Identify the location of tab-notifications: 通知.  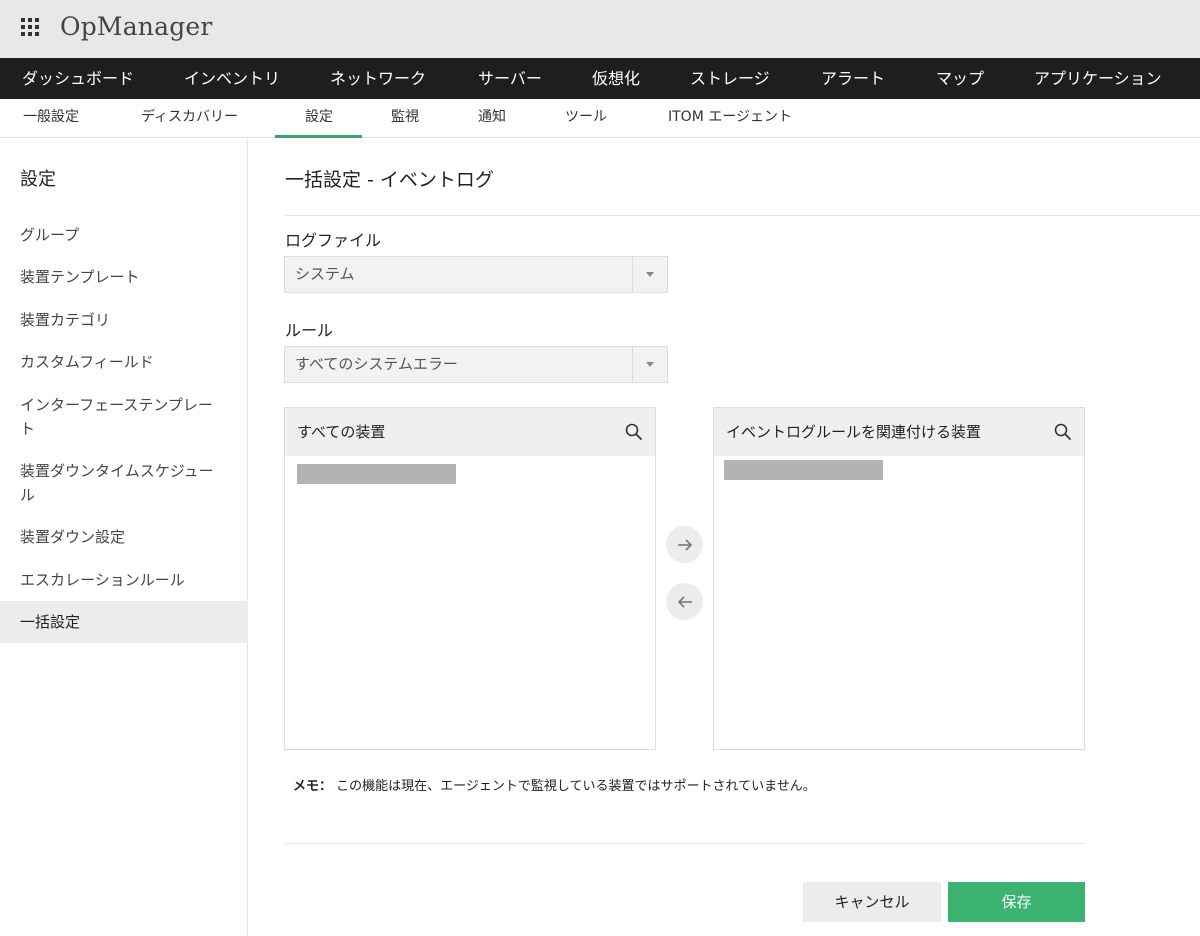
(492, 118).